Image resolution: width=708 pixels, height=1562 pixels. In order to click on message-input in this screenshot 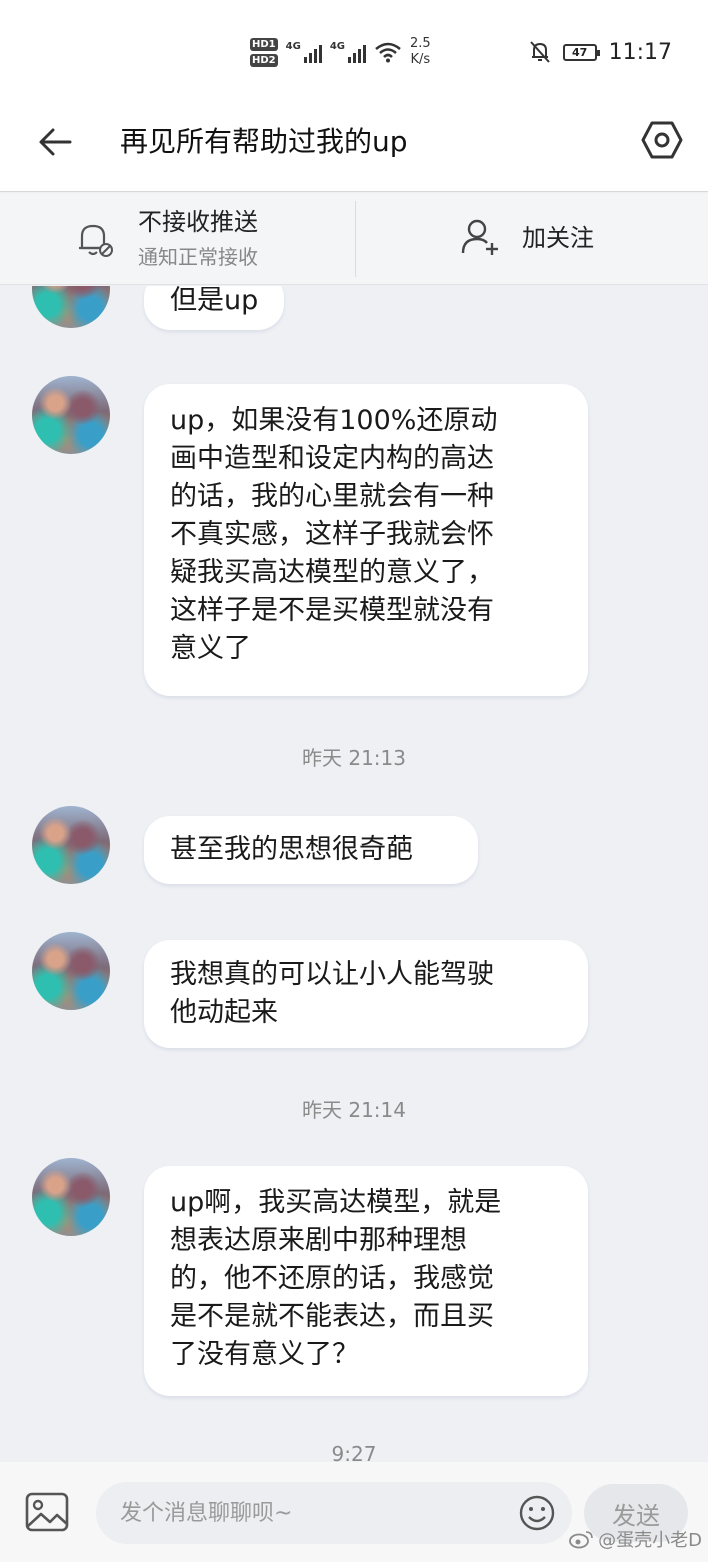, I will do `click(334, 1513)`.